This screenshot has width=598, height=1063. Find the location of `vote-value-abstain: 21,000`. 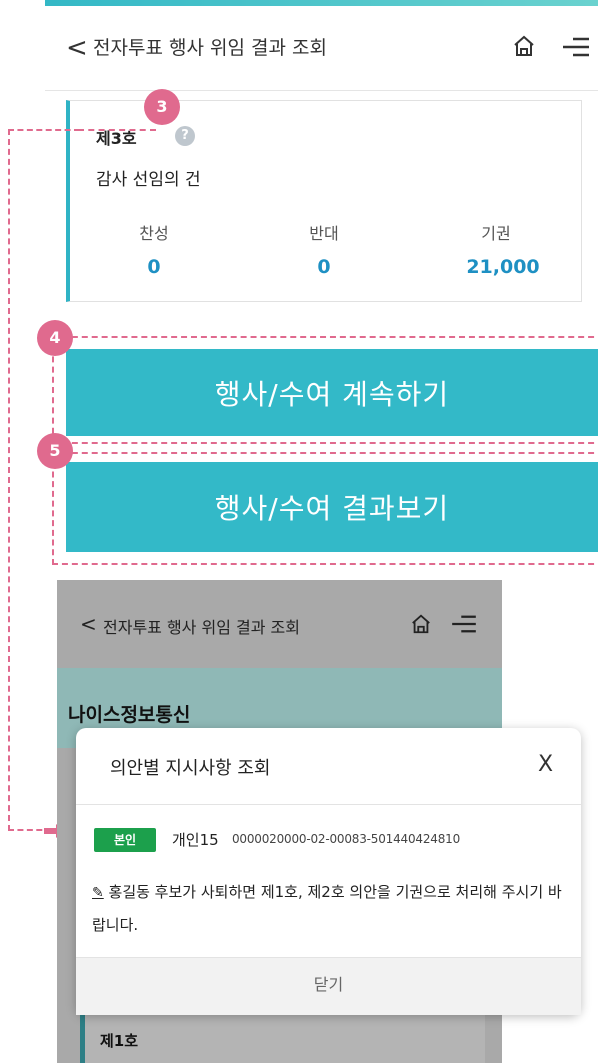

vote-value-abstain: 21,000 is located at coordinates (503, 267).